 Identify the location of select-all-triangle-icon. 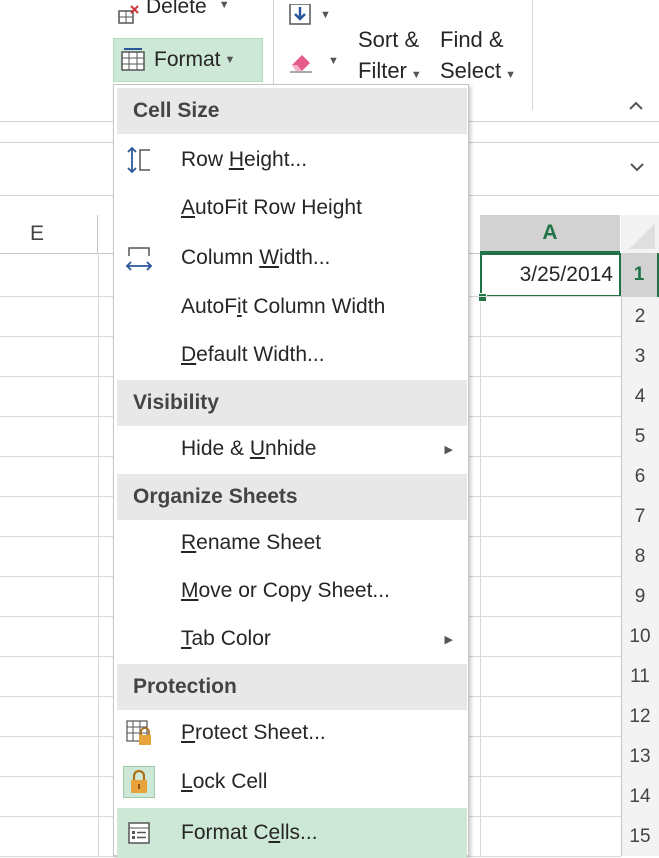
(642, 236).